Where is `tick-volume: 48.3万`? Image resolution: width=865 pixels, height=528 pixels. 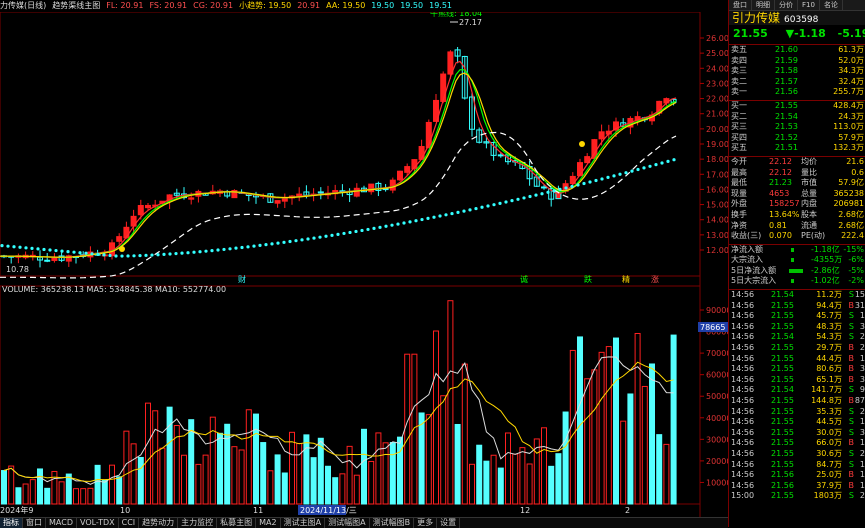 tick-volume: 48.3万 is located at coordinates (829, 326).